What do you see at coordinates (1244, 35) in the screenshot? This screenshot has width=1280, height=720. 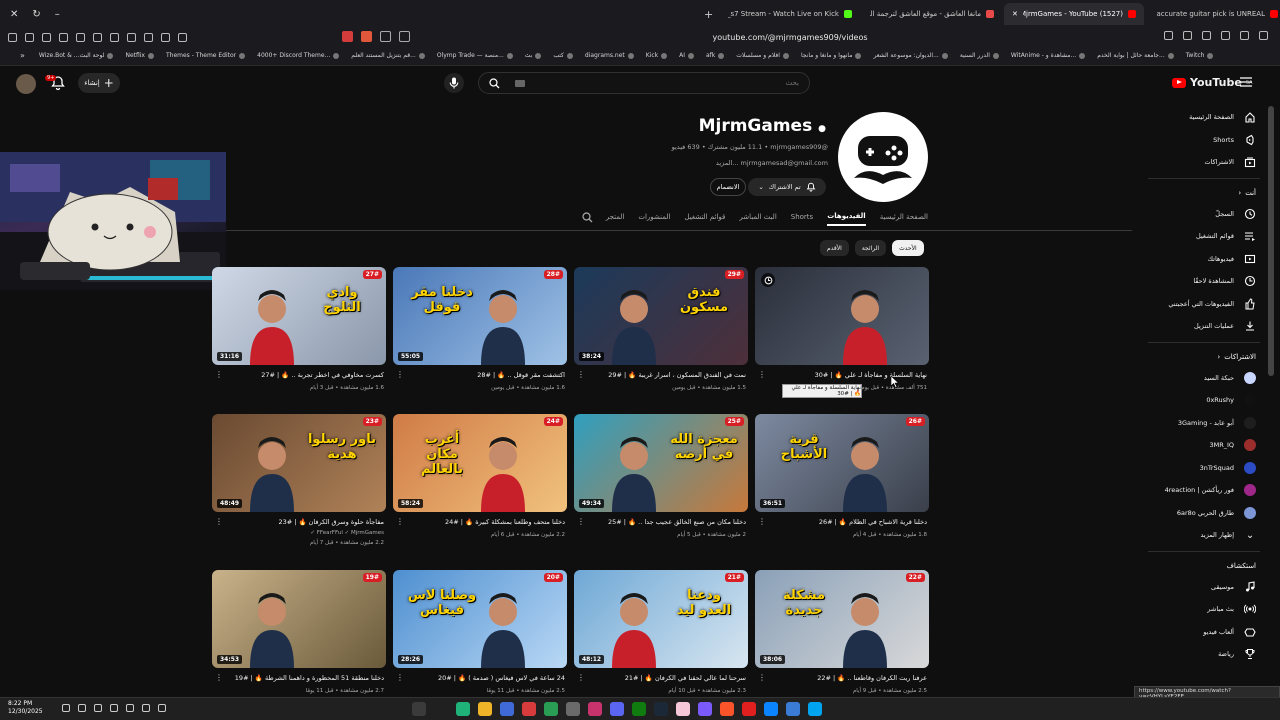 I see `lock-icon` at bounding box center [1244, 35].